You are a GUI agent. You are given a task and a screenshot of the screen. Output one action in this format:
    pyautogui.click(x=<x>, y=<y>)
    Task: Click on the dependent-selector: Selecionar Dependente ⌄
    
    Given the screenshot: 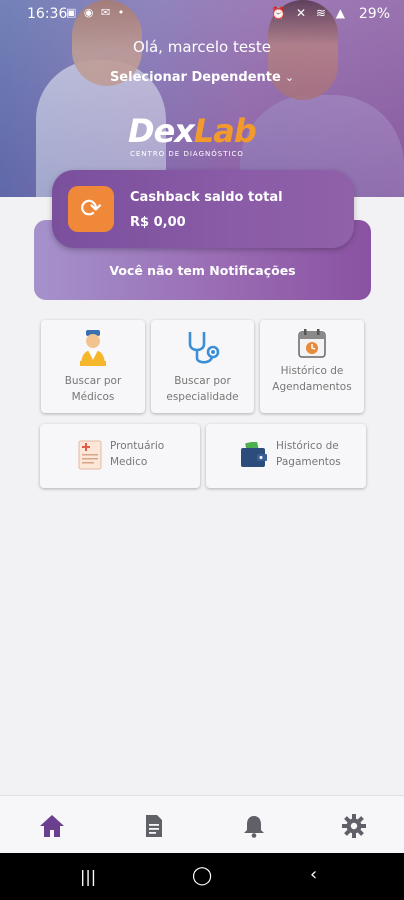 What is the action you would take?
    pyautogui.click(x=202, y=77)
    